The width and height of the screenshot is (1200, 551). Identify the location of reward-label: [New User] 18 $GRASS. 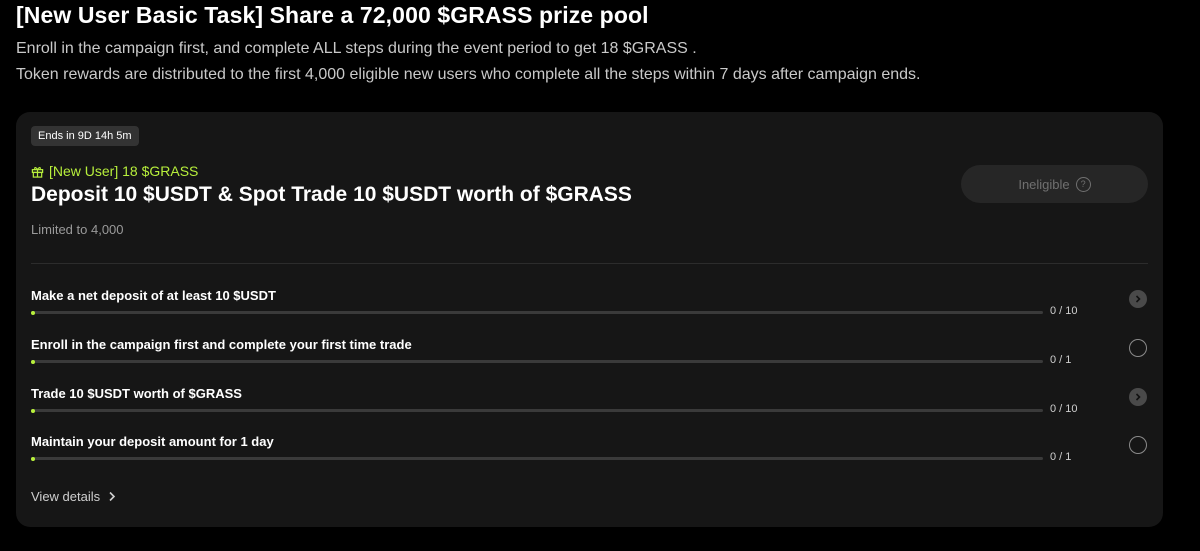
(114, 171).